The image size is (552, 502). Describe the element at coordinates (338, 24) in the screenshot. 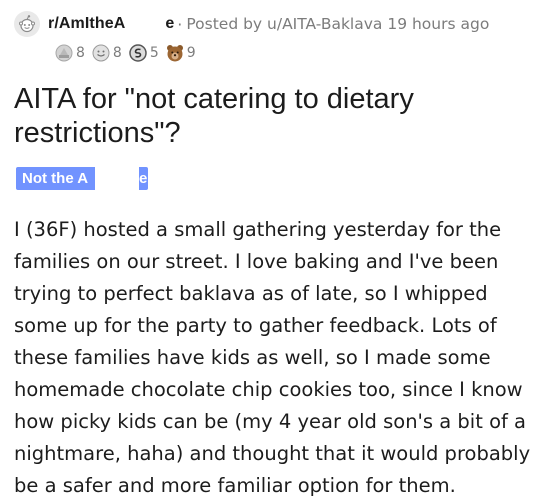

I see `posted-by-text: Posted by u/AITA-Baklava 19 hours ago` at that location.